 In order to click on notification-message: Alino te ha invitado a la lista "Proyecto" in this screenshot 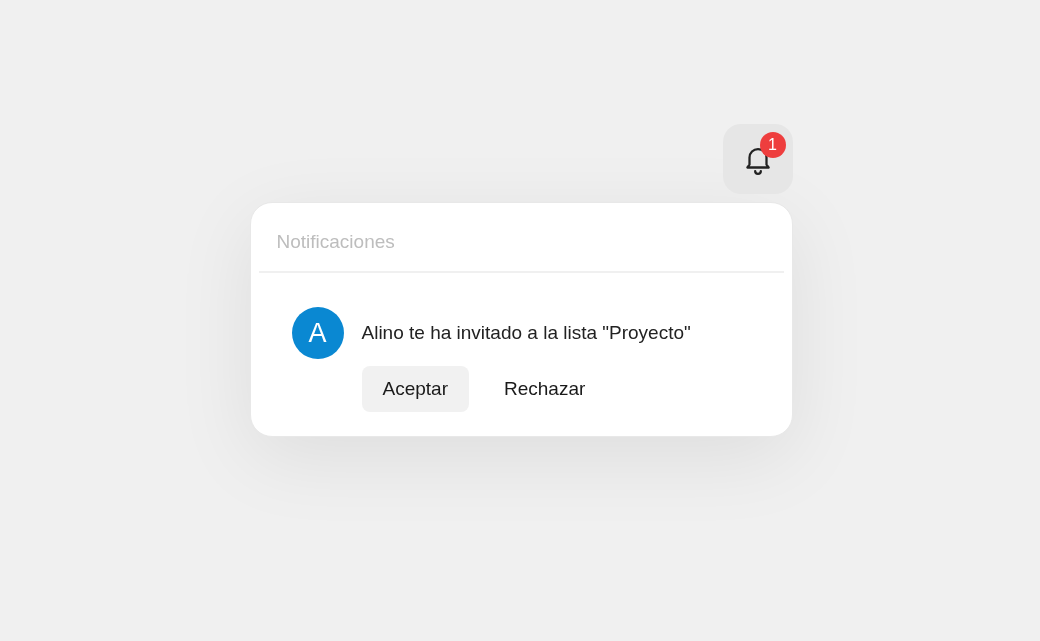, I will do `click(526, 333)`.